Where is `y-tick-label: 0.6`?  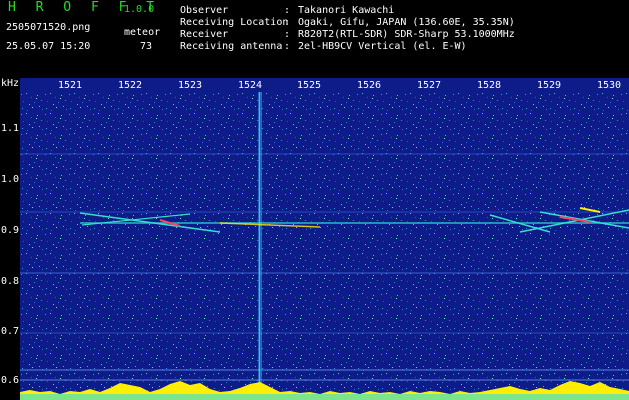
y-tick-label: 0.6 is located at coordinates (10, 380).